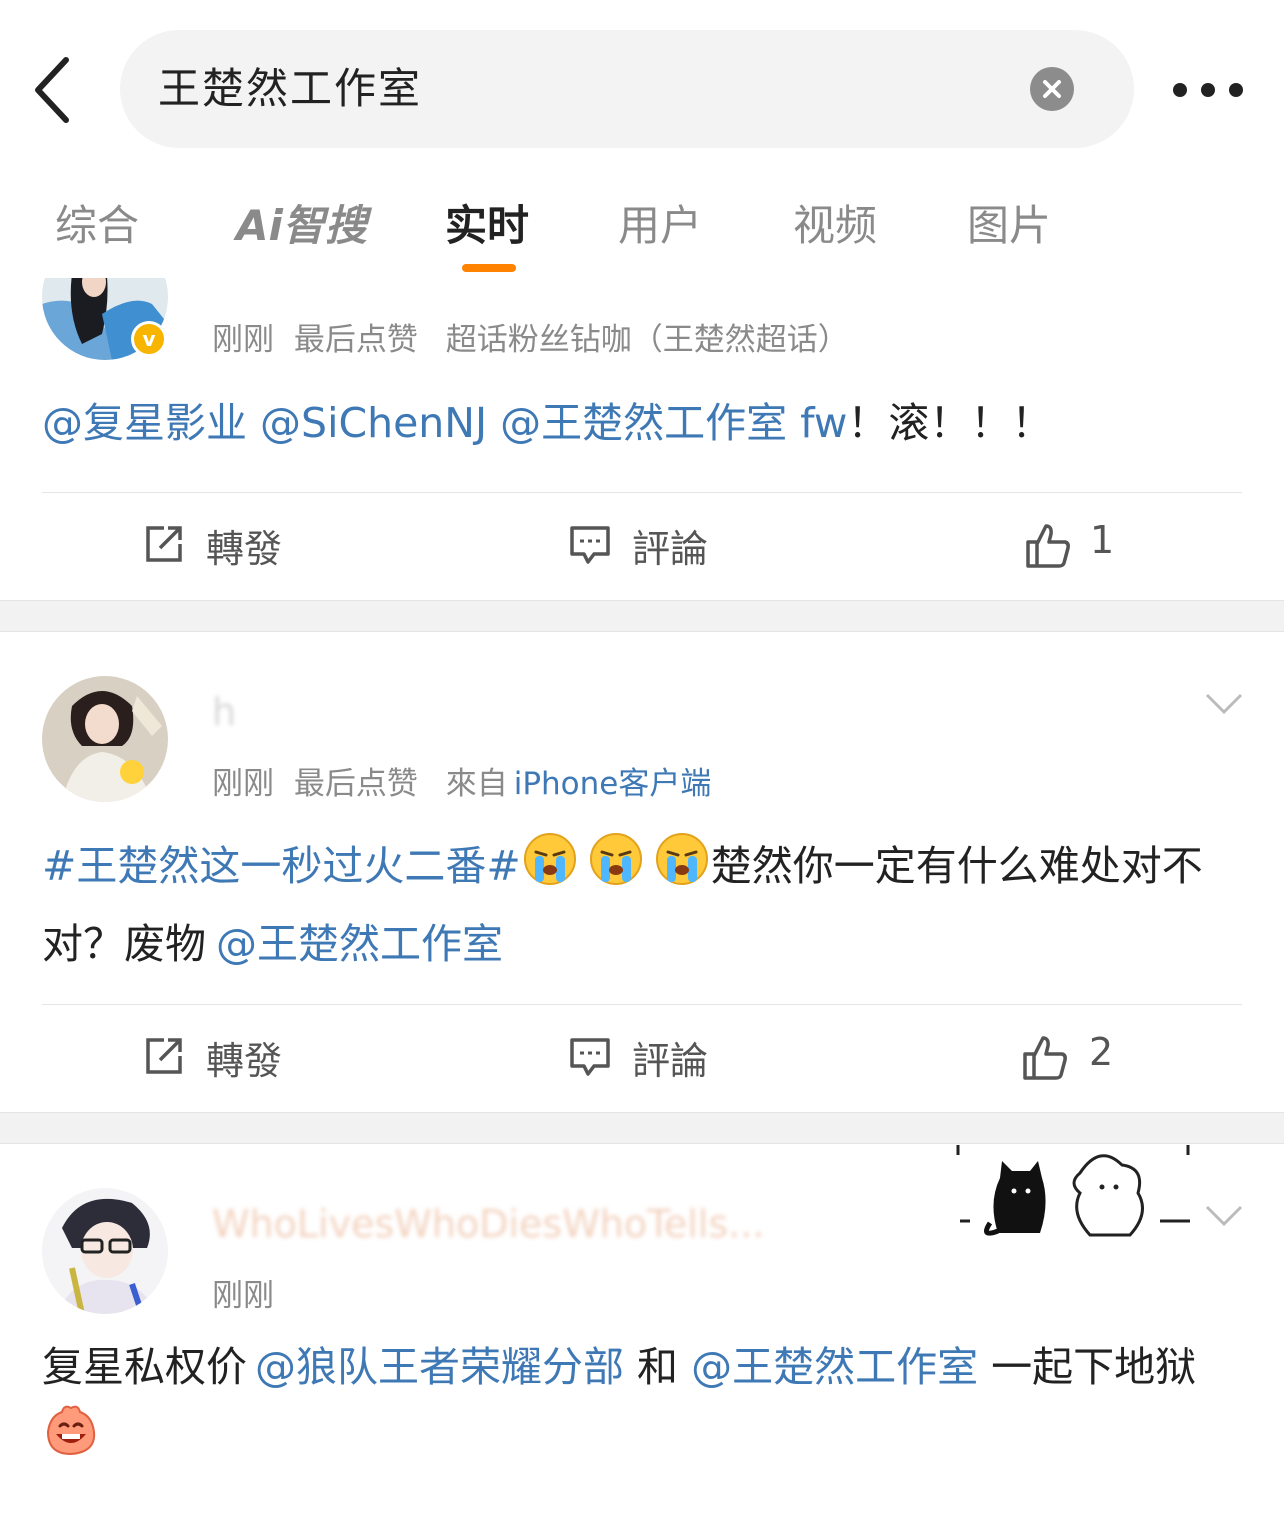 Image resolution: width=1284 pixels, height=1521 pixels. Describe the element at coordinates (1084, 546) in the screenshot. I see `like-button: 1` at that location.